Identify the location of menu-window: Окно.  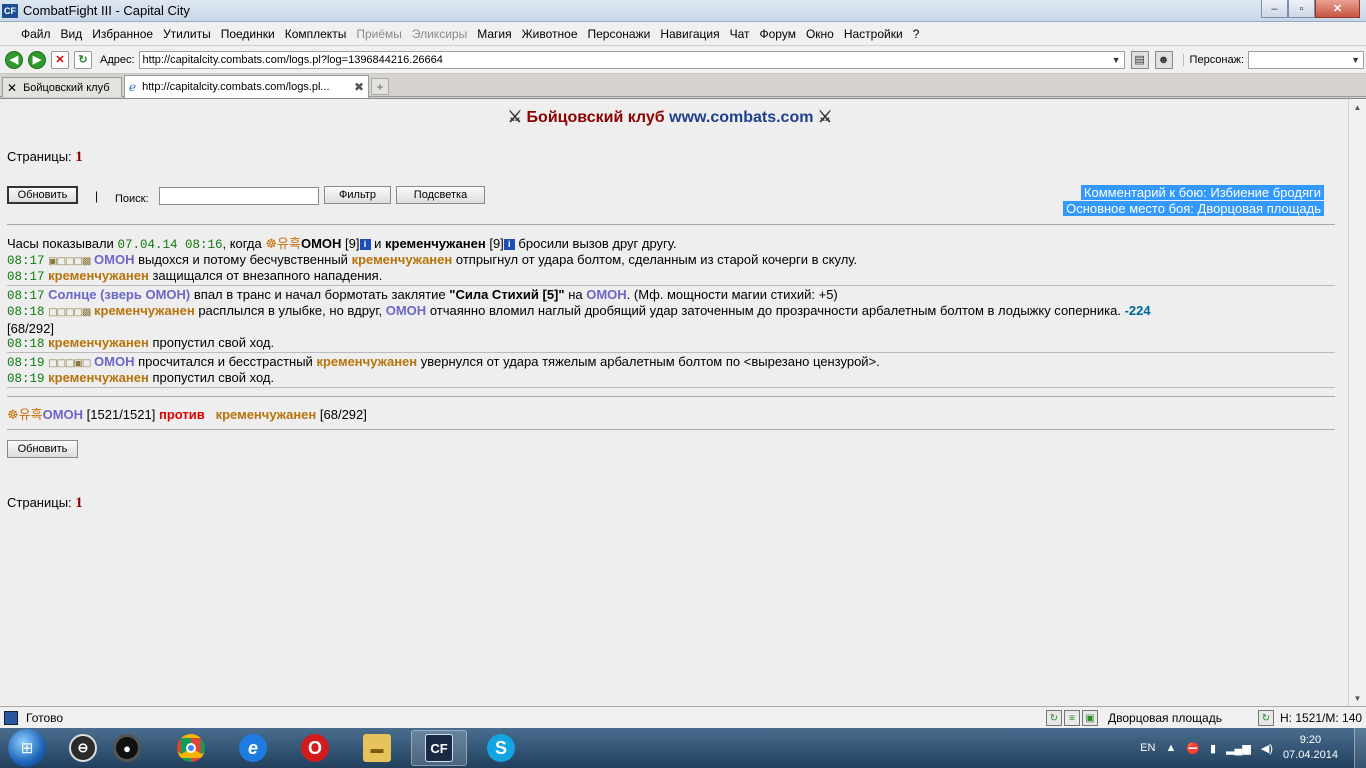
(820, 34).